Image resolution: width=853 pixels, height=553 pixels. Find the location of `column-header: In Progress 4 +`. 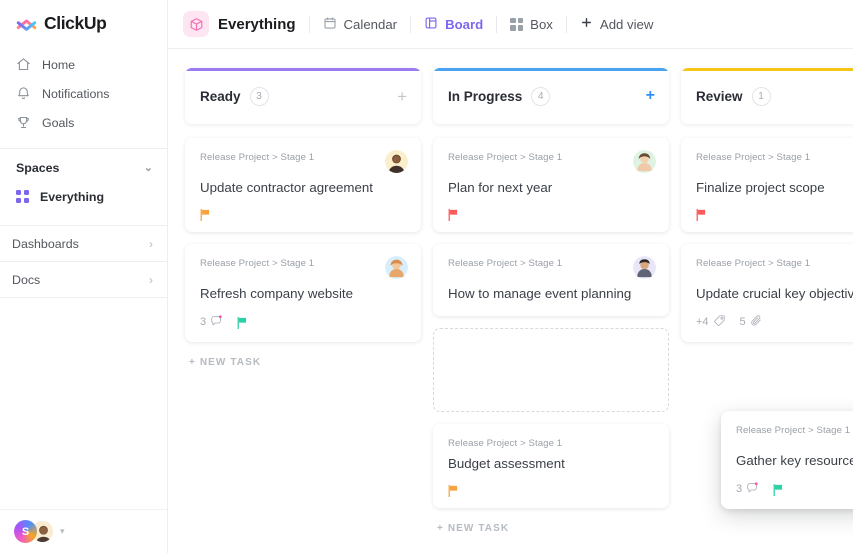

column-header: In Progress 4 + is located at coordinates (551, 96).